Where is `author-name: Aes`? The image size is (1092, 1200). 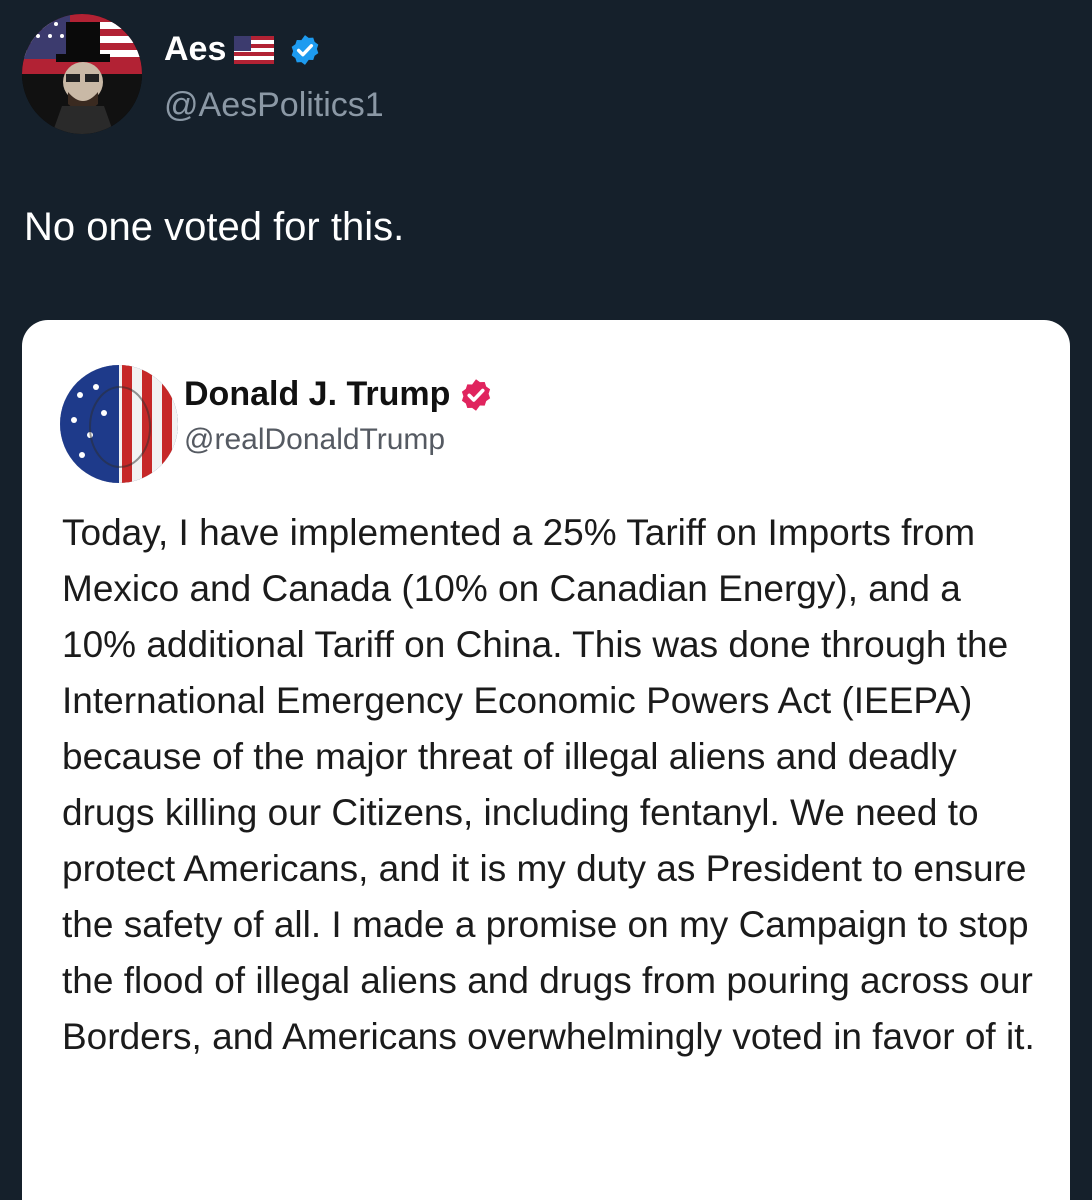 author-name: Aes is located at coordinates (195, 49).